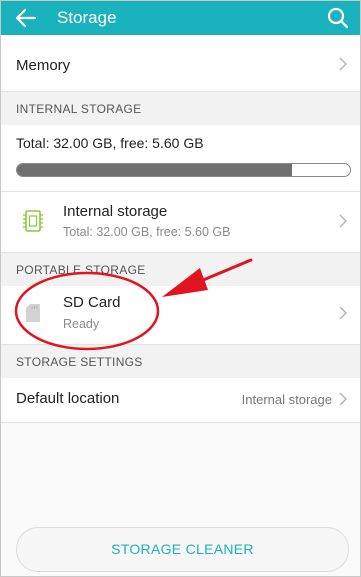 The width and height of the screenshot is (361, 577). Describe the element at coordinates (92, 302) in the screenshot. I see `sd-card-title: SD Card` at that location.